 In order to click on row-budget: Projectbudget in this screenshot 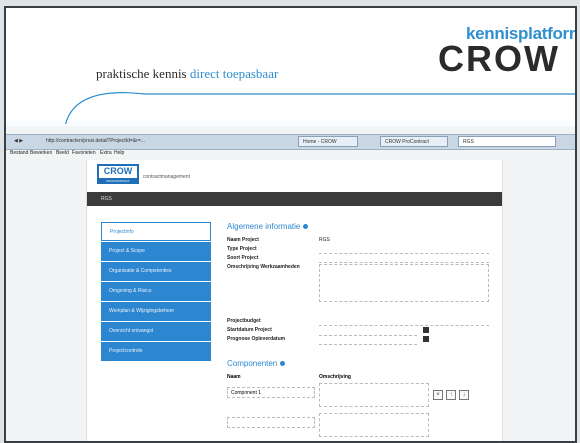, I will do `click(364, 322)`.